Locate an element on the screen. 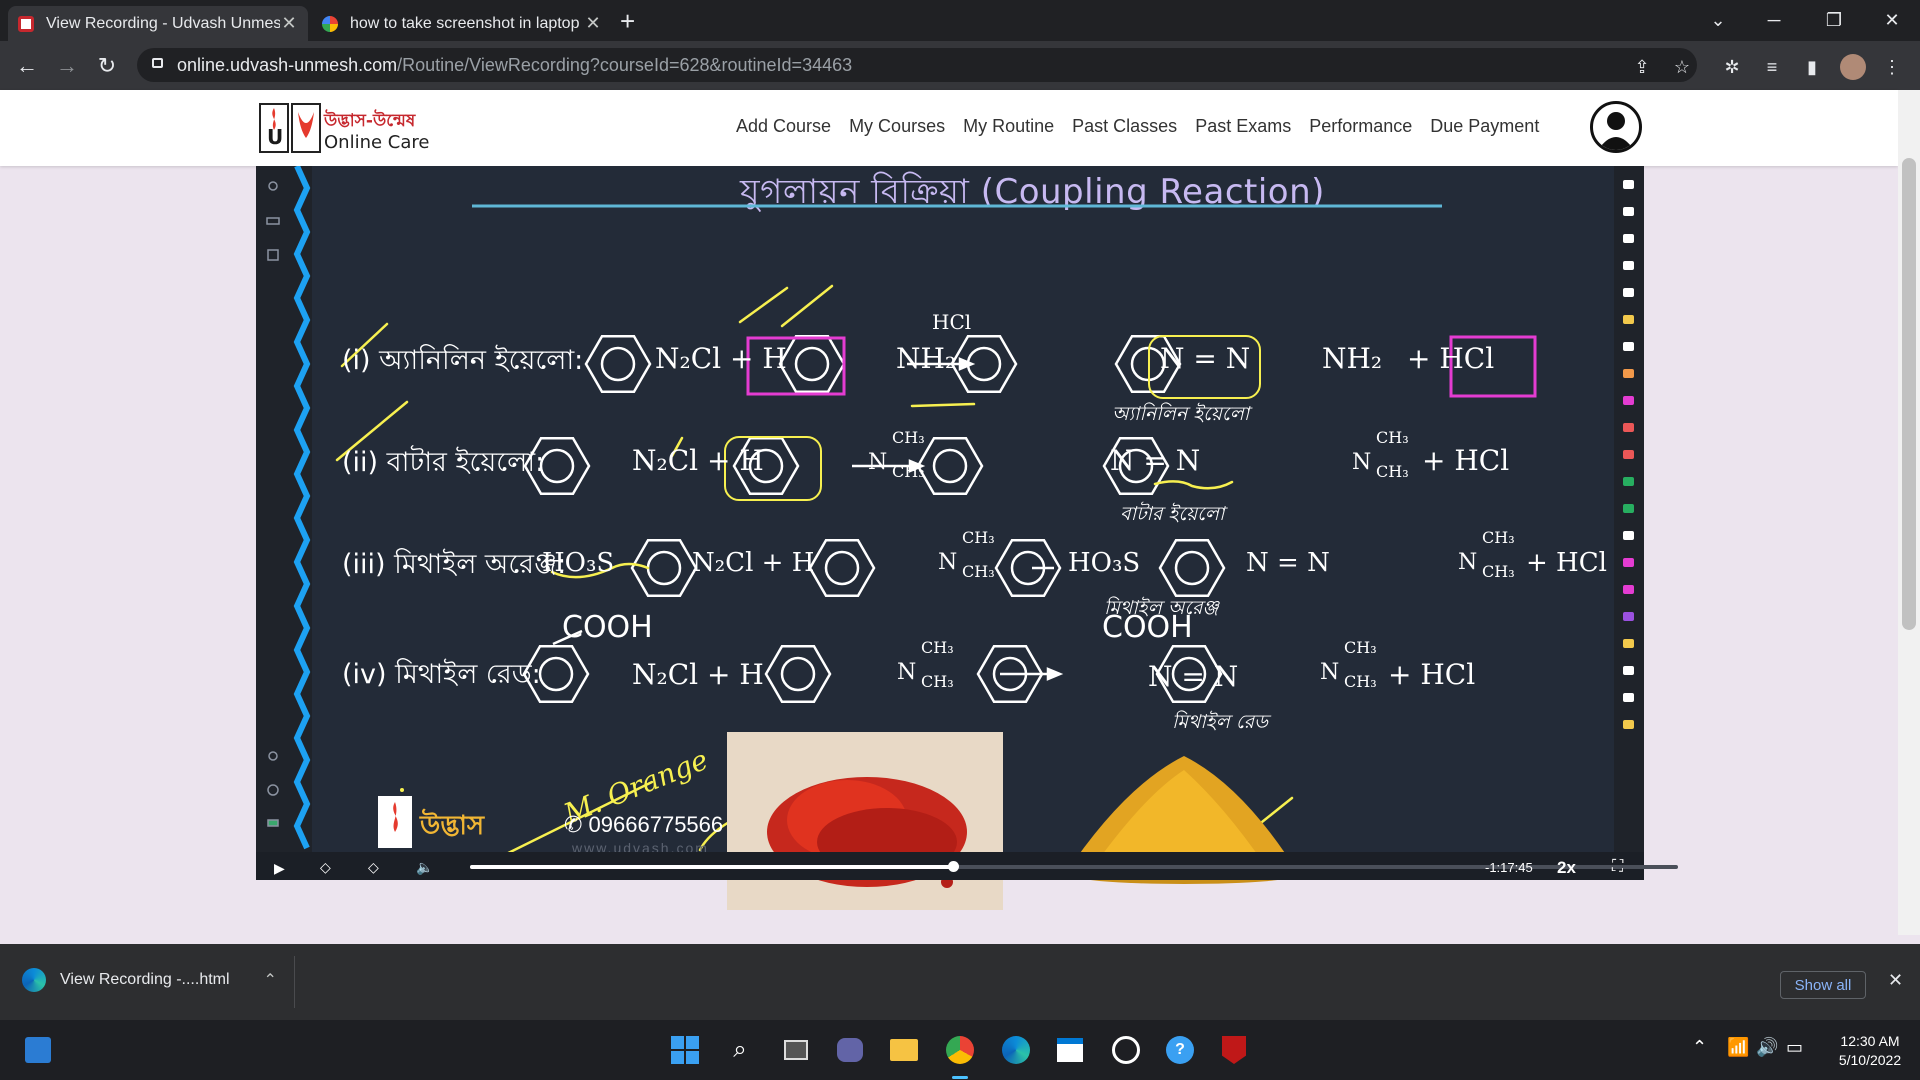 This screenshot has height=1080, width=1920. svg-text: U is located at coordinates (275, 137).